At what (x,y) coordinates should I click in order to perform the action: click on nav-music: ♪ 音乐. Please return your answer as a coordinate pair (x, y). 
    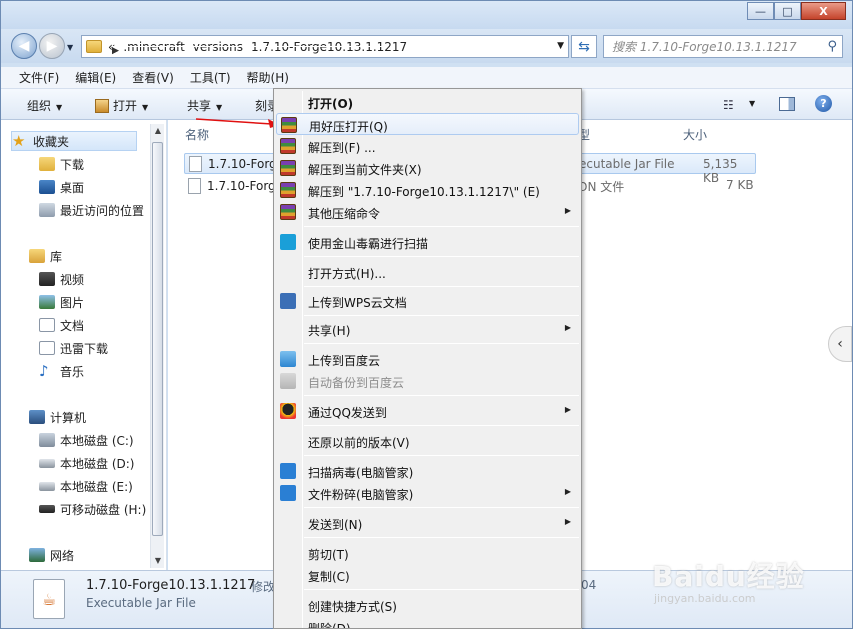
    Looking at the image, I should click on (61, 371).